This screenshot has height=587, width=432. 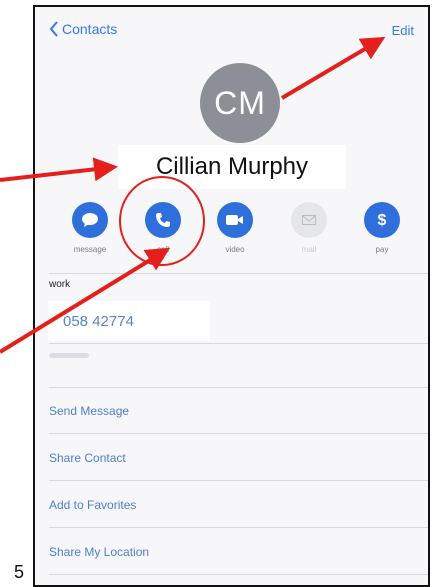 I want to click on mail-icon, so click(x=309, y=220).